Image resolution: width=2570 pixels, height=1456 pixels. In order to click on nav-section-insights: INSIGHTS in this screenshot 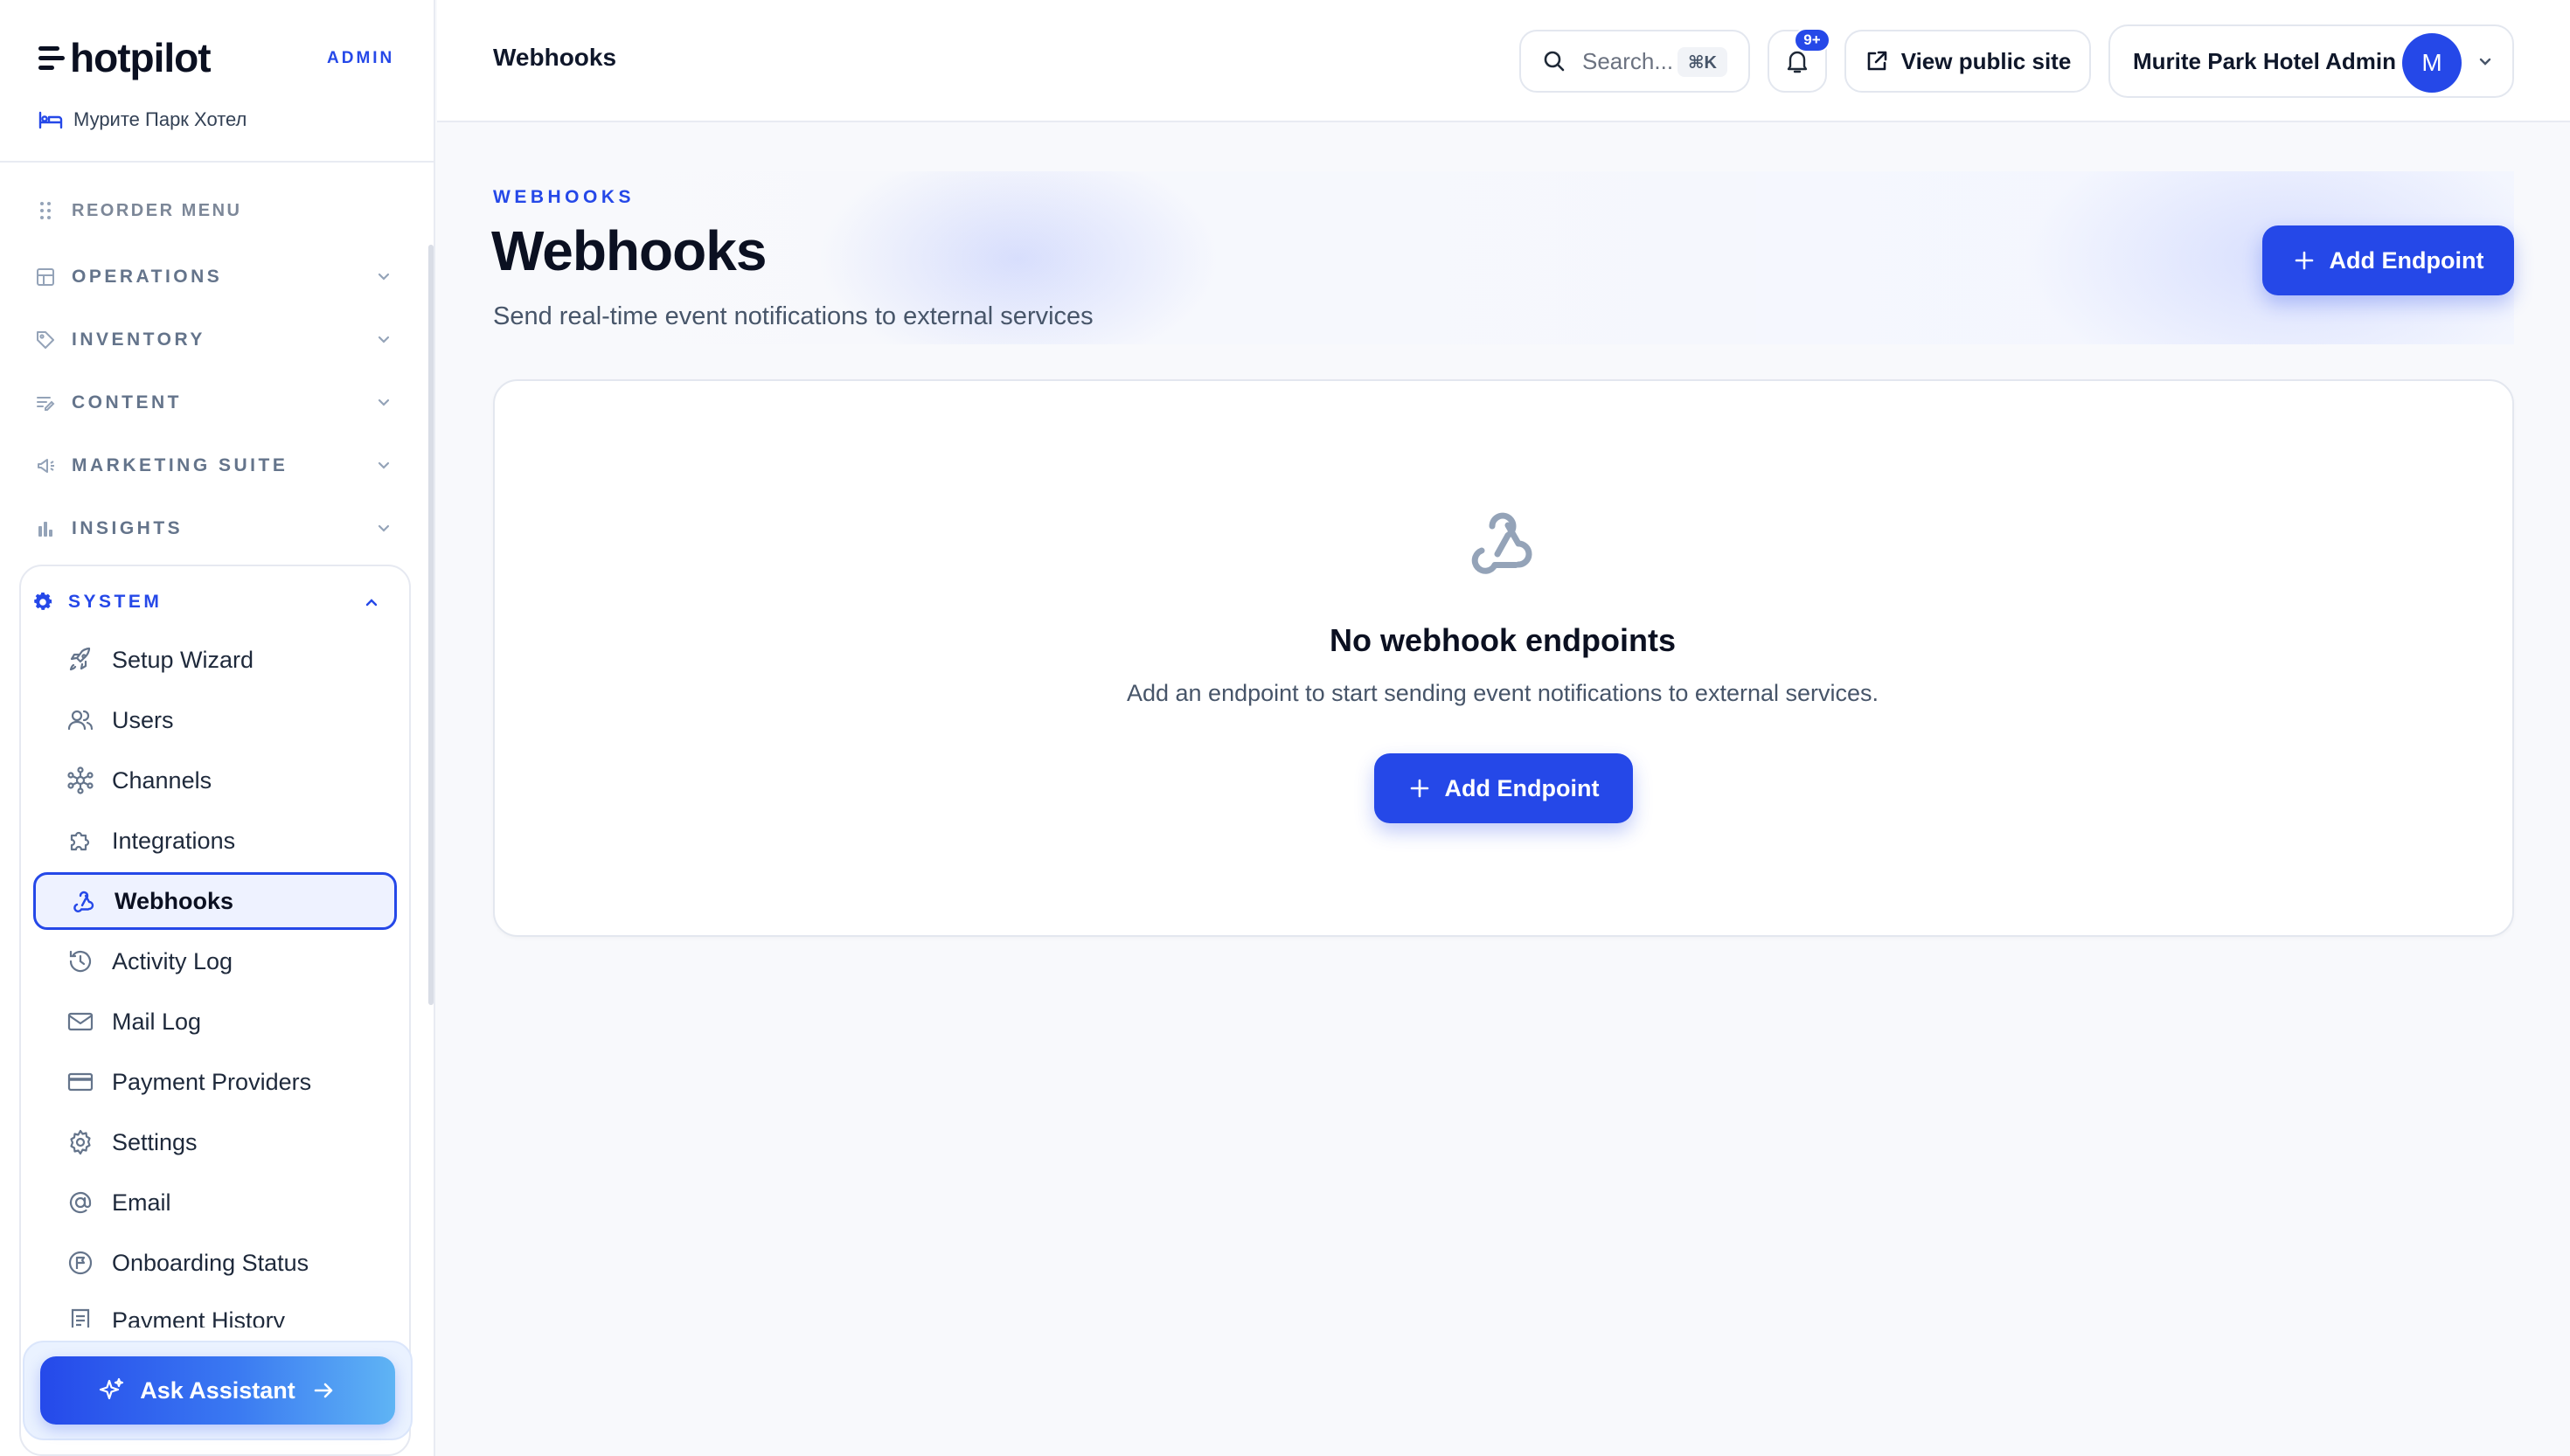, I will do `click(214, 529)`.